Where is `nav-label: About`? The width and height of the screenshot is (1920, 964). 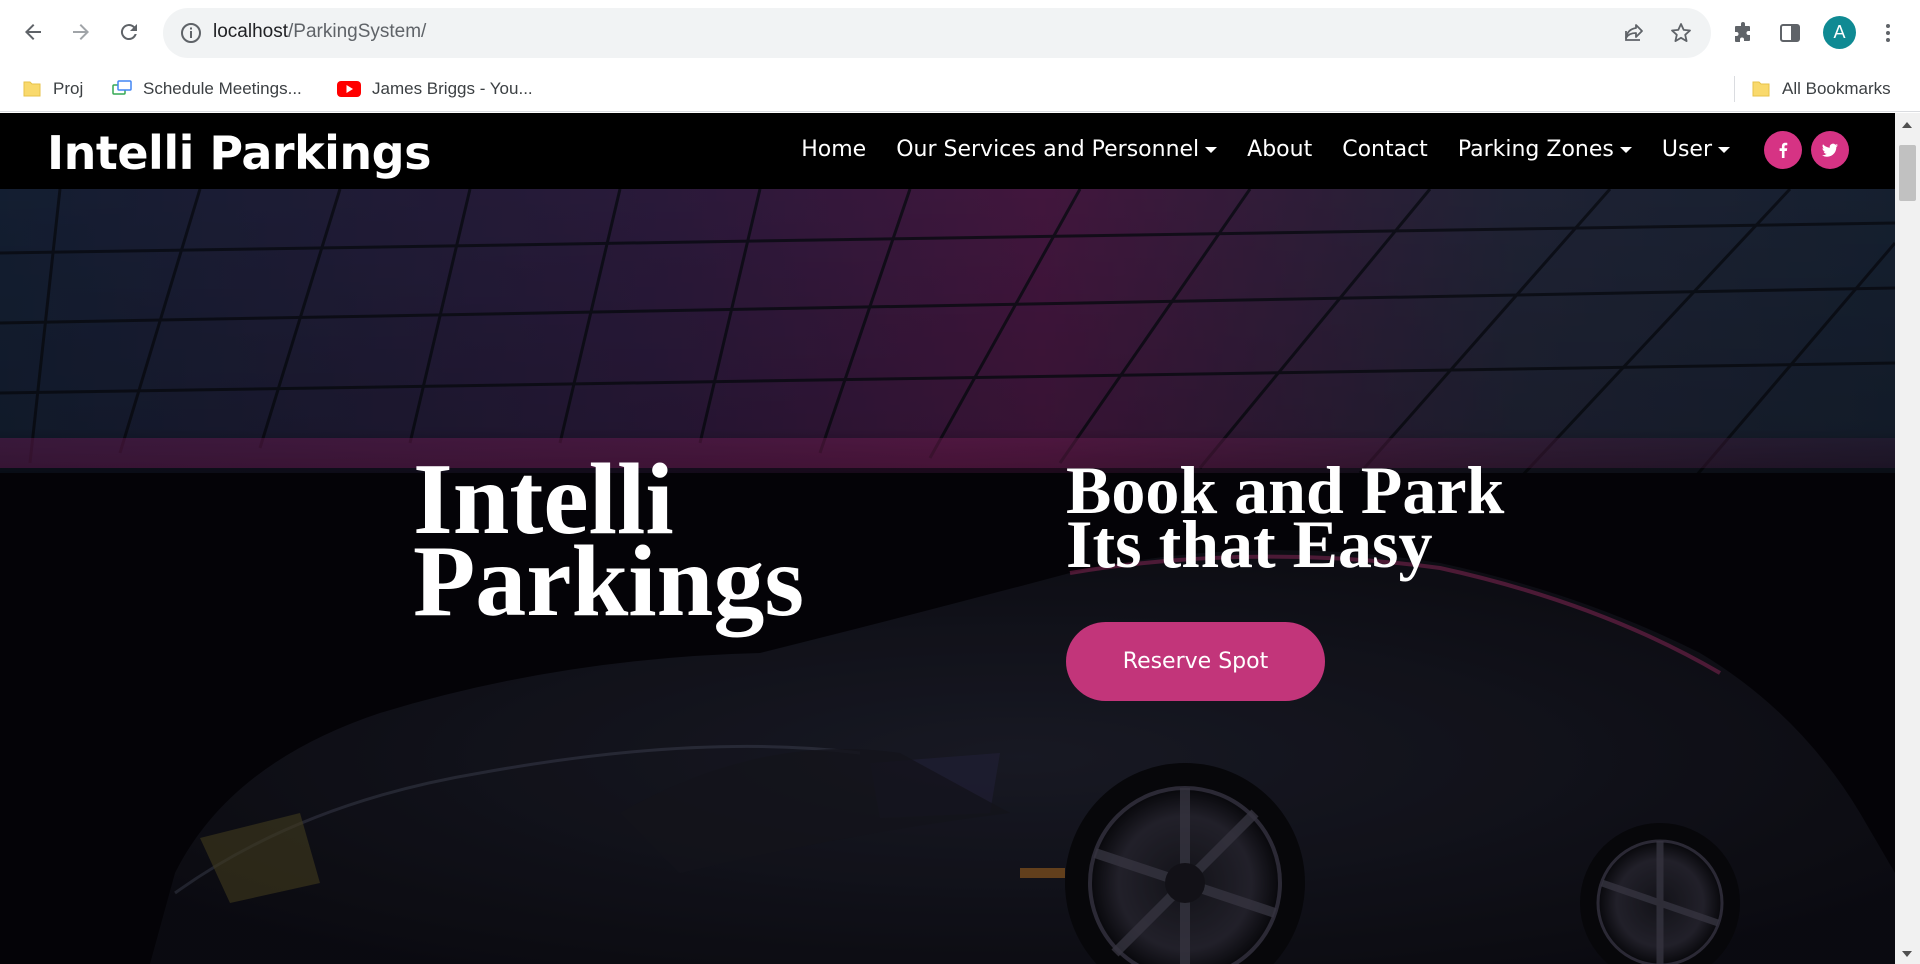
nav-label: About is located at coordinates (1280, 149).